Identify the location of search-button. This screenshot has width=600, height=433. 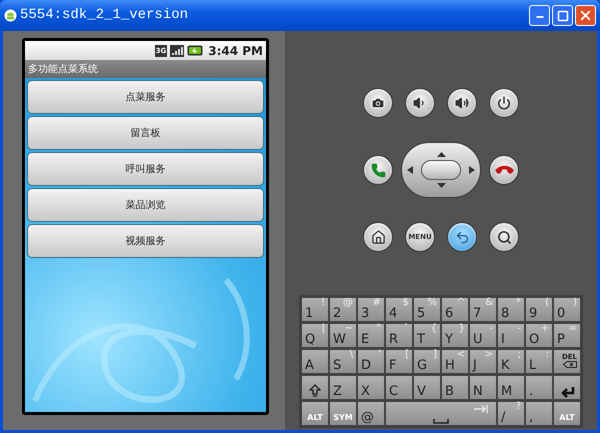
(504, 237).